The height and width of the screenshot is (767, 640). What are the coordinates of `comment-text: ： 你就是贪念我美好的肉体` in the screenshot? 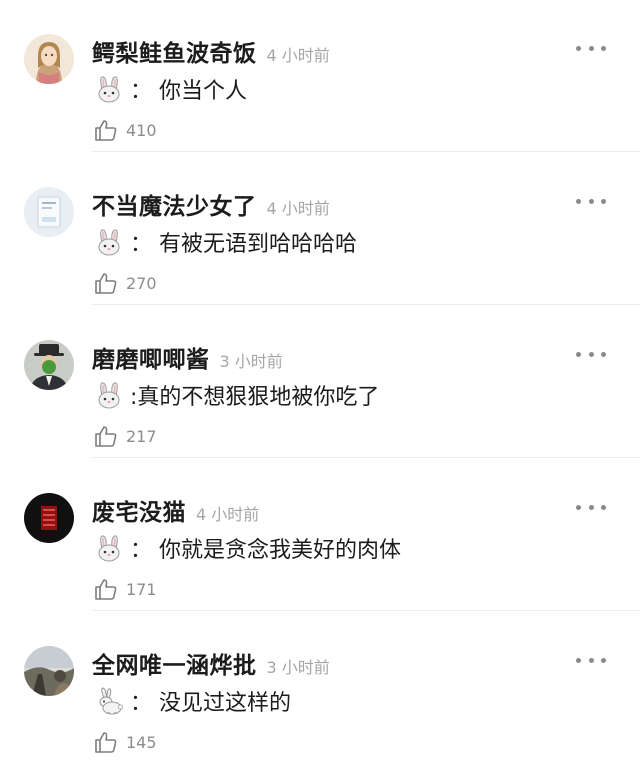 It's located at (247, 548).